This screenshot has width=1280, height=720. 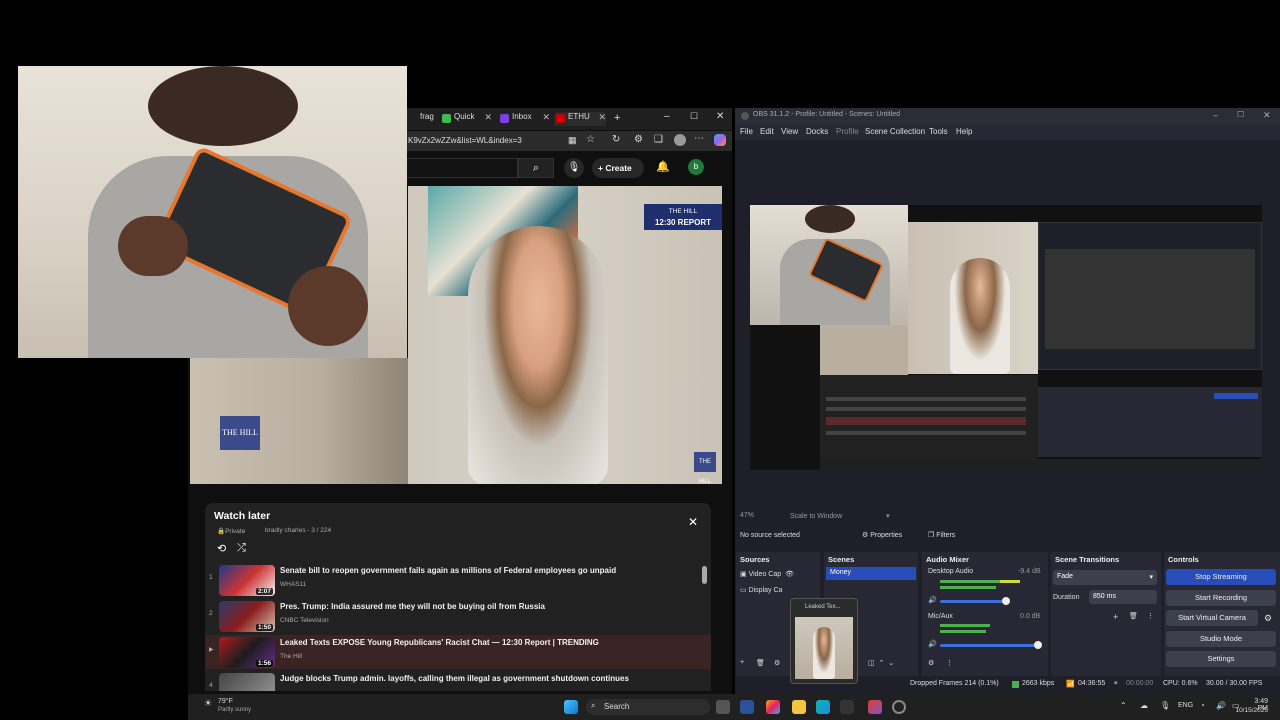 I want to click on microphone-icon: 🎙, so click(x=574, y=168).